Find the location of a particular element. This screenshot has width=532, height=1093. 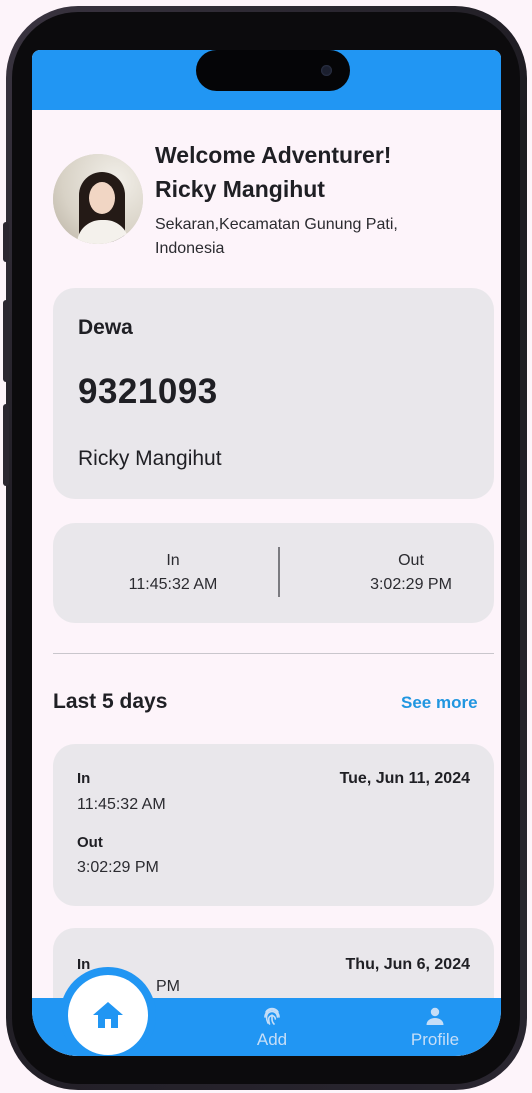

today-attendance-card: In 11:45:32 AM Out 3:02:29 PM is located at coordinates (273, 573).